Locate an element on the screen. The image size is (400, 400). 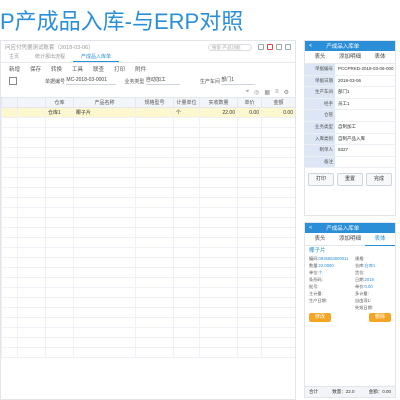
col-warehouse: 仓库 is located at coordinates (59, 102).